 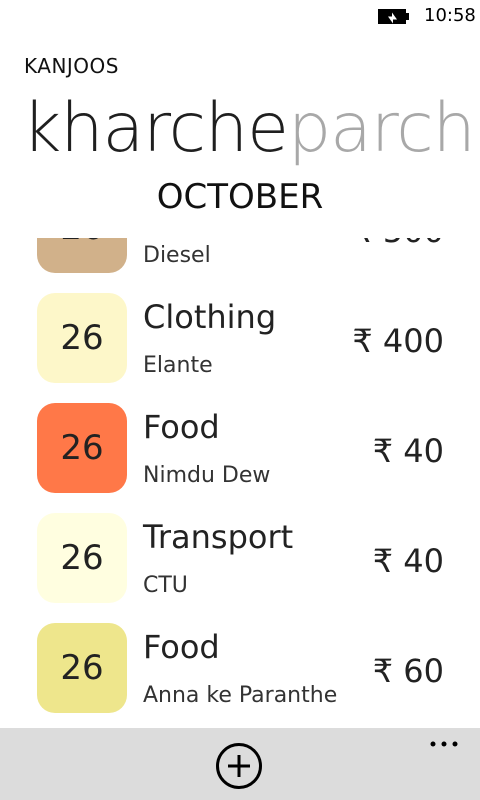 I want to click on battery-charging-icon, so click(x=393, y=16).